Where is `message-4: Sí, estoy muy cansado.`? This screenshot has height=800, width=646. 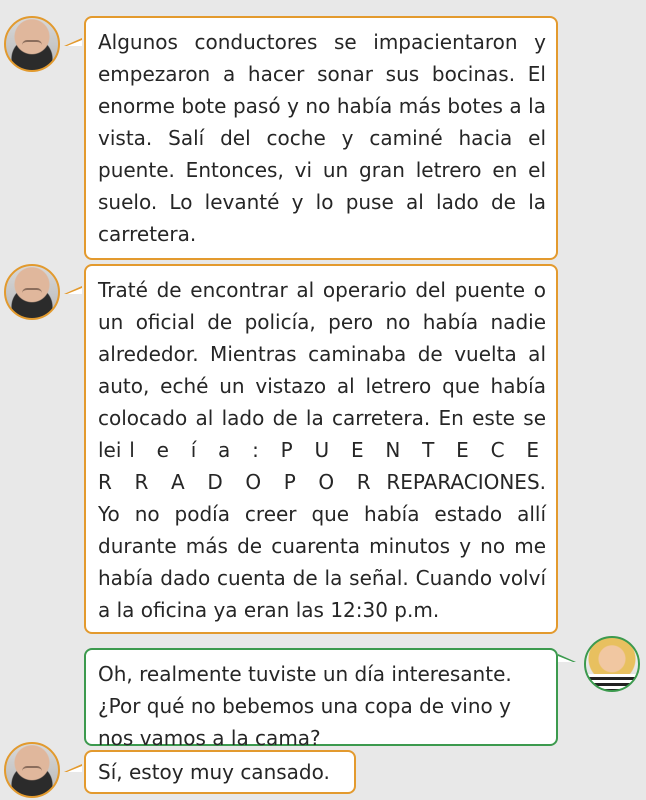 message-4: Sí, estoy muy cansado. is located at coordinates (323, 770).